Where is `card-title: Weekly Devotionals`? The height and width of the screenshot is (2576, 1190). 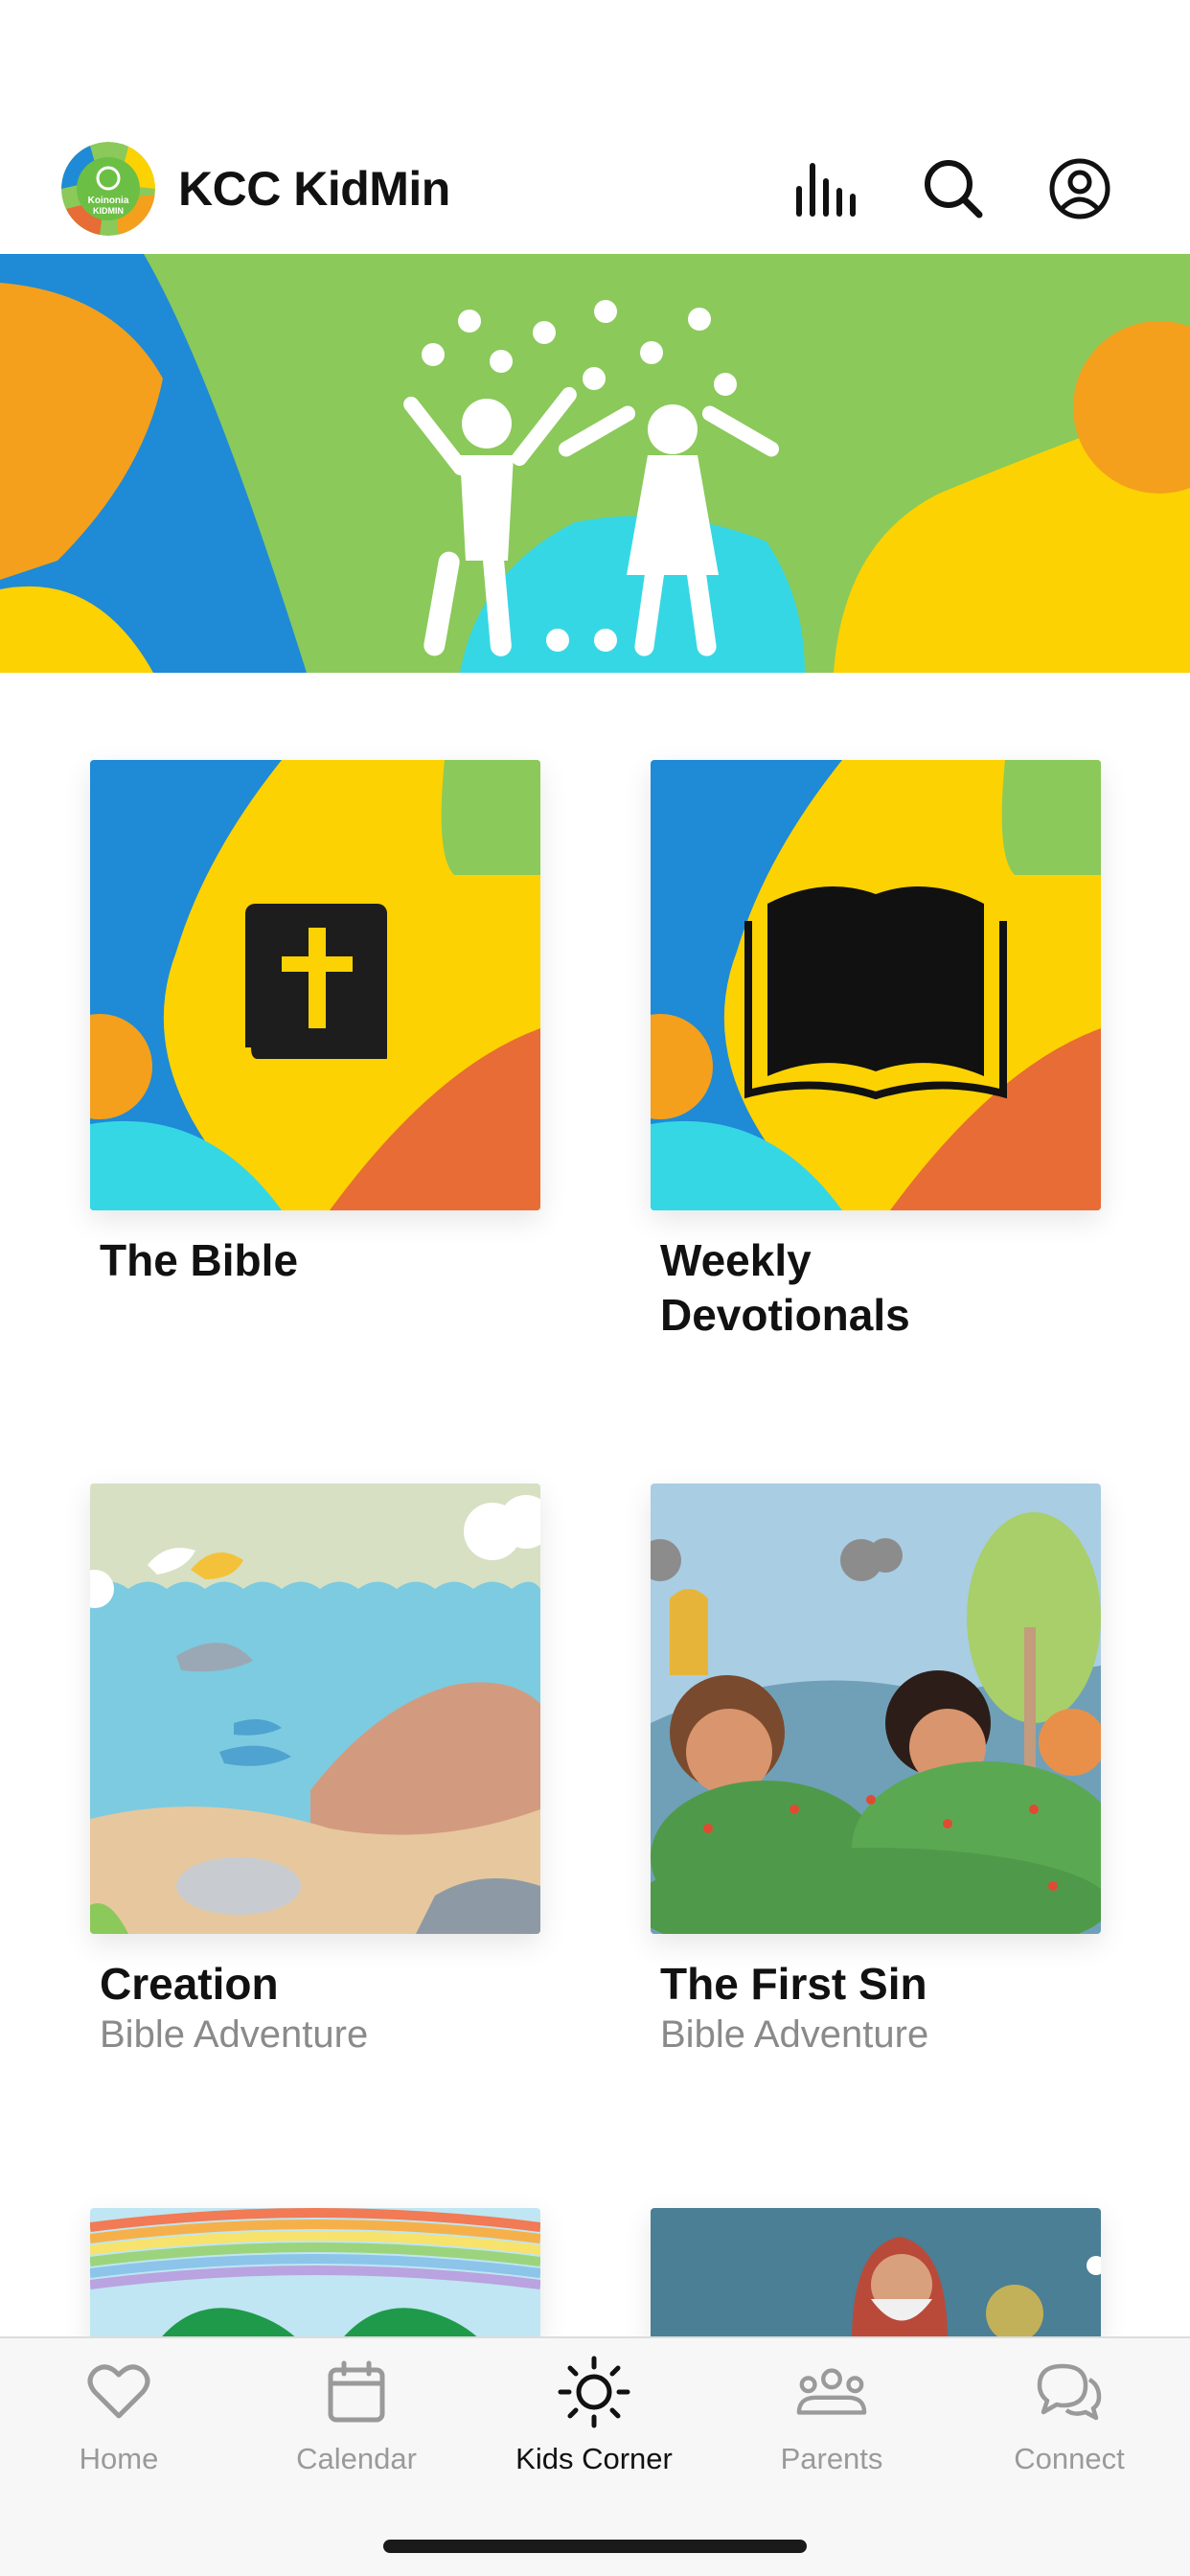
card-title: Weekly Devotionals is located at coordinates (785, 1287).